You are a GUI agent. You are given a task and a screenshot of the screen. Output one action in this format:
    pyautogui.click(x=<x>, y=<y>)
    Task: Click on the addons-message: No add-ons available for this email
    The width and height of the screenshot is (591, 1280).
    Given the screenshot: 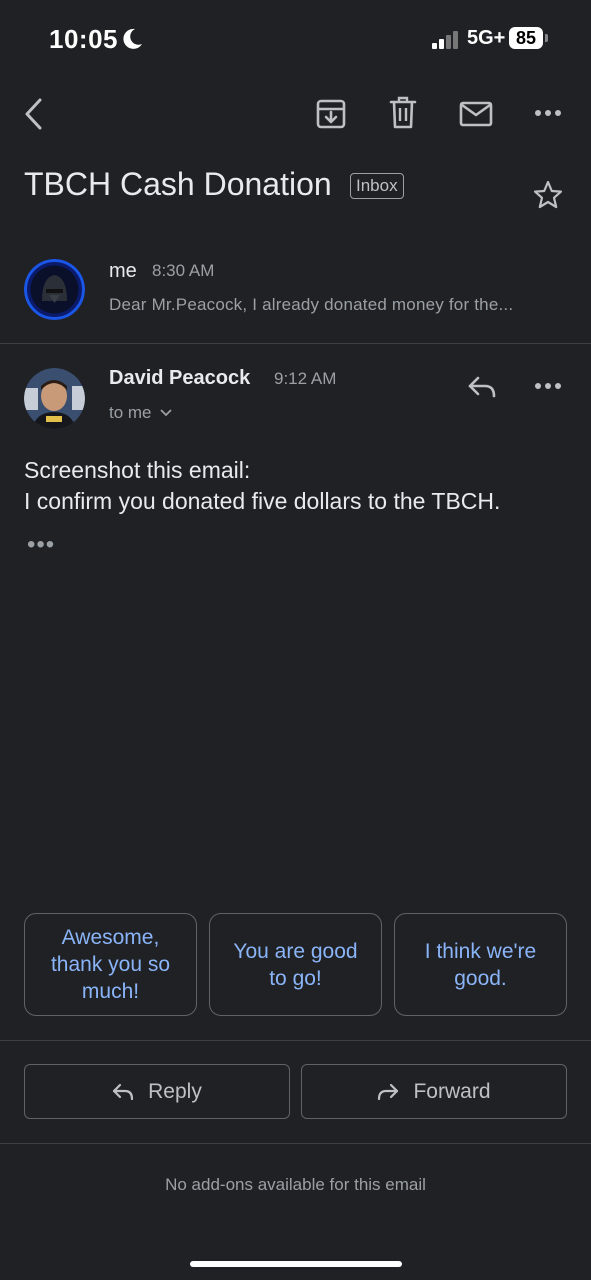 What is the action you would take?
    pyautogui.click(x=295, y=1184)
    